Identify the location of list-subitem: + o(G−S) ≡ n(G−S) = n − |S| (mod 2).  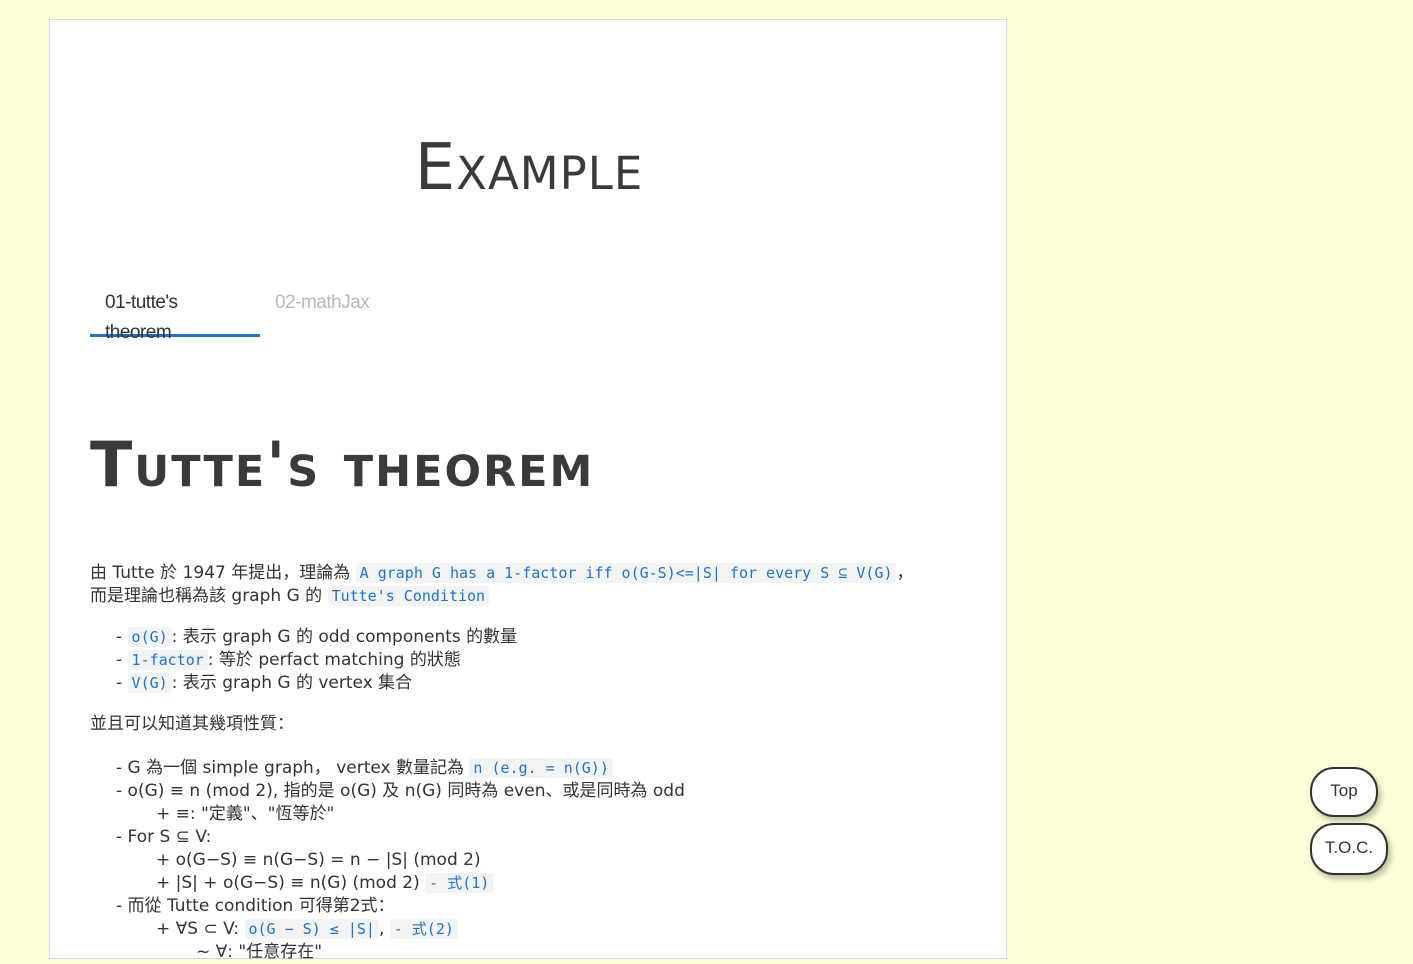
(318, 860).